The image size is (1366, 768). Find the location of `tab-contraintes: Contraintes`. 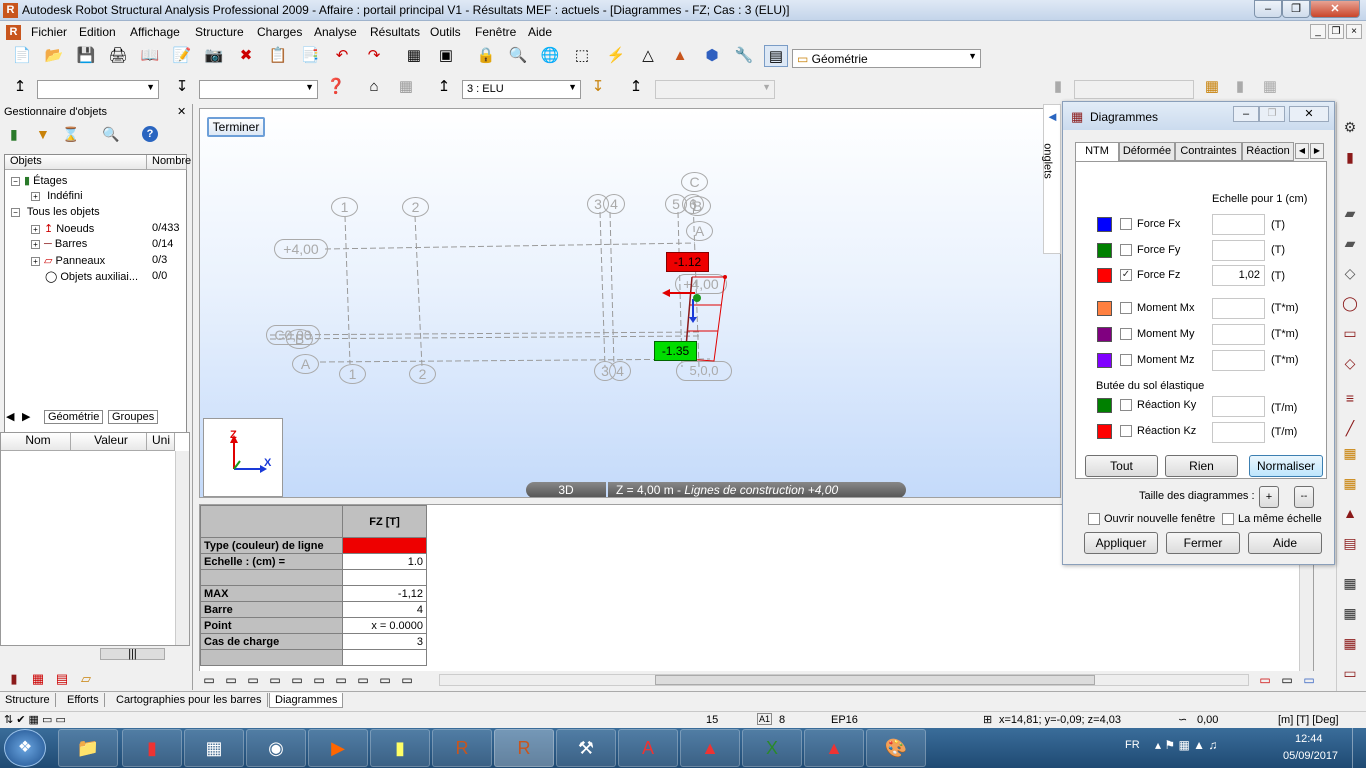

tab-contraintes: Contraintes is located at coordinates (1208, 151).